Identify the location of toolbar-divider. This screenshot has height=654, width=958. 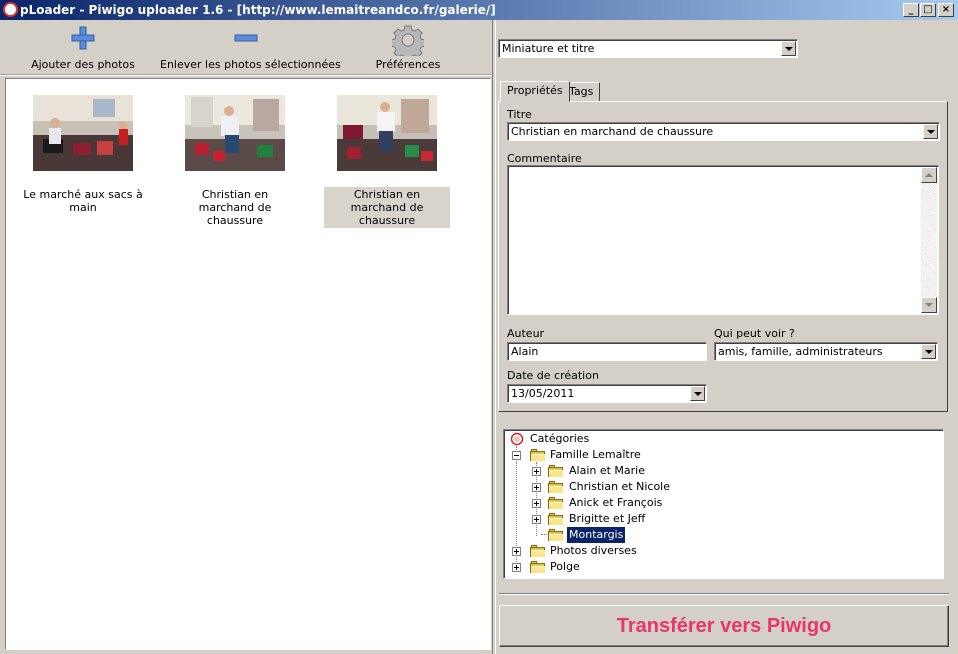
(246, 75).